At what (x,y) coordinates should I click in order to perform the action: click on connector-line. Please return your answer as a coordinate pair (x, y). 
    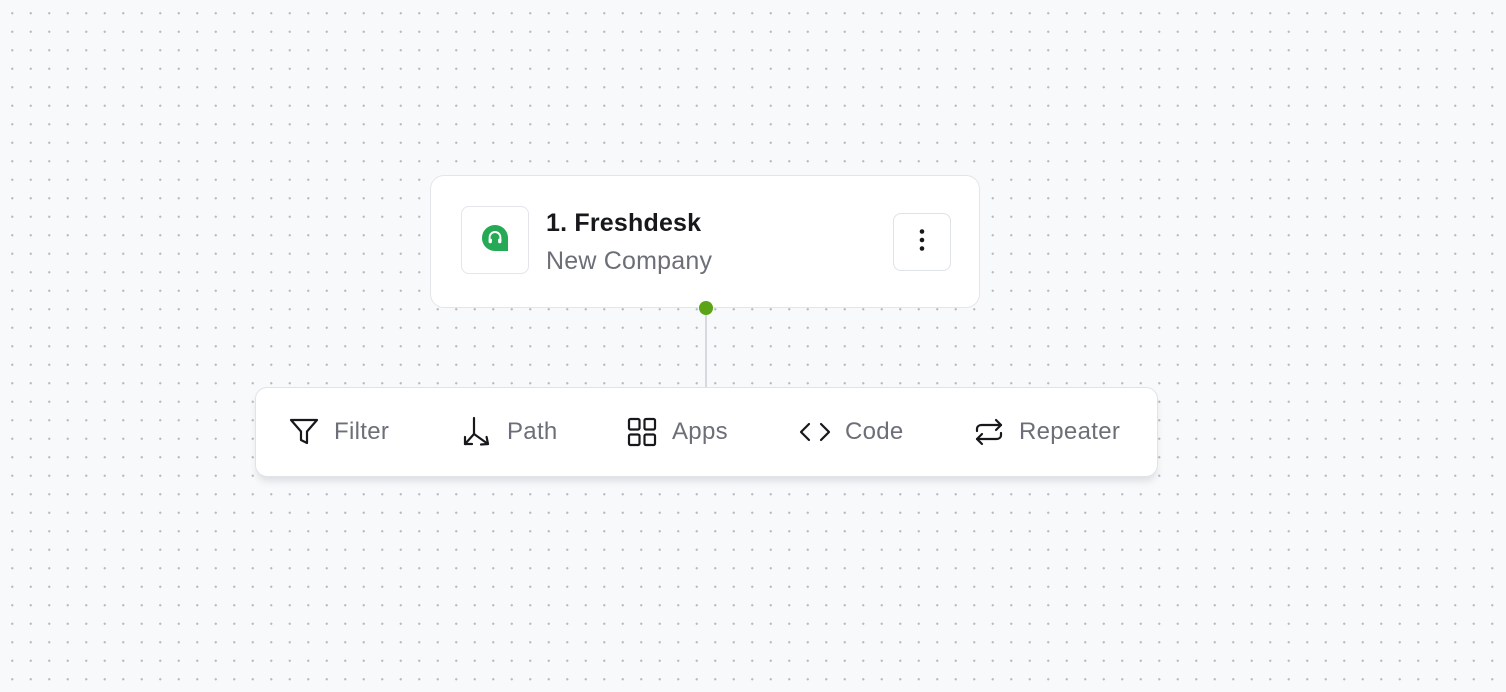
    Looking at the image, I should click on (706, 351).